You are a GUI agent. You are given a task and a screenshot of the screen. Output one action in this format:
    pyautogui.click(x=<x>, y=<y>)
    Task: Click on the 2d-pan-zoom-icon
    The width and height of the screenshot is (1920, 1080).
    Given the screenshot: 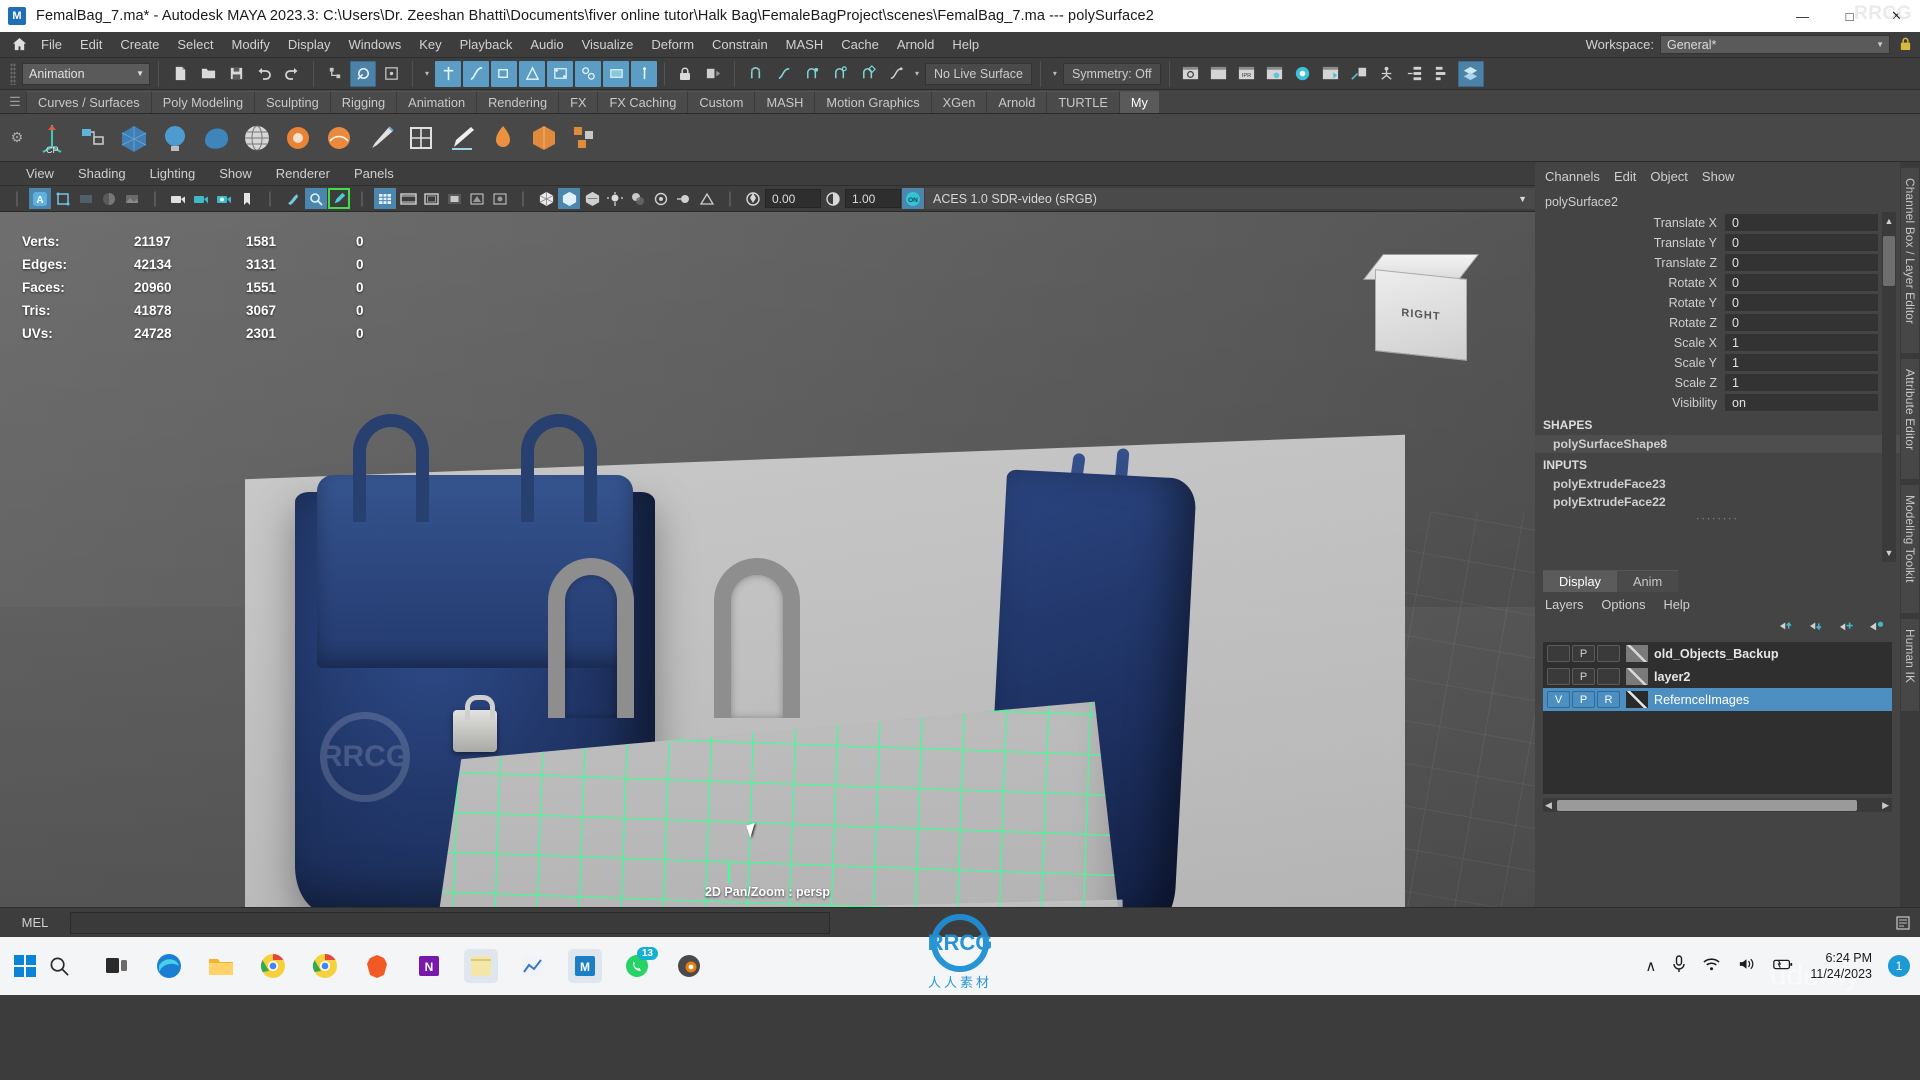 What is the action you would take?
    pyautogui.click(x=316, y=198)
    